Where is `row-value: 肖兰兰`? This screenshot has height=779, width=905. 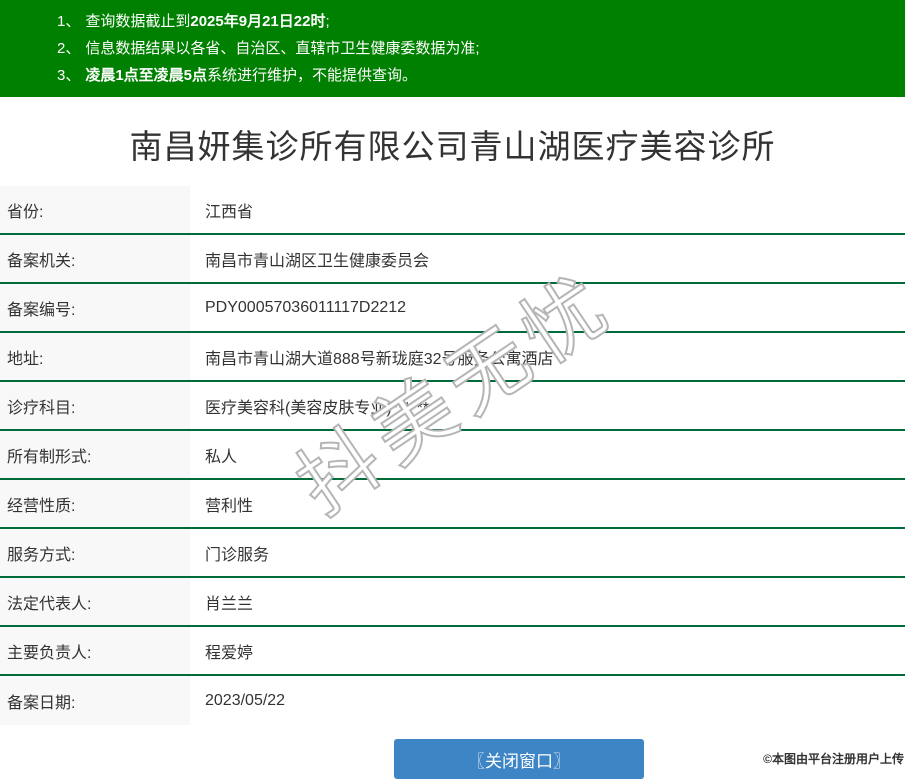
row-value: 肖兰兰 is located at coordinates (229, 604).